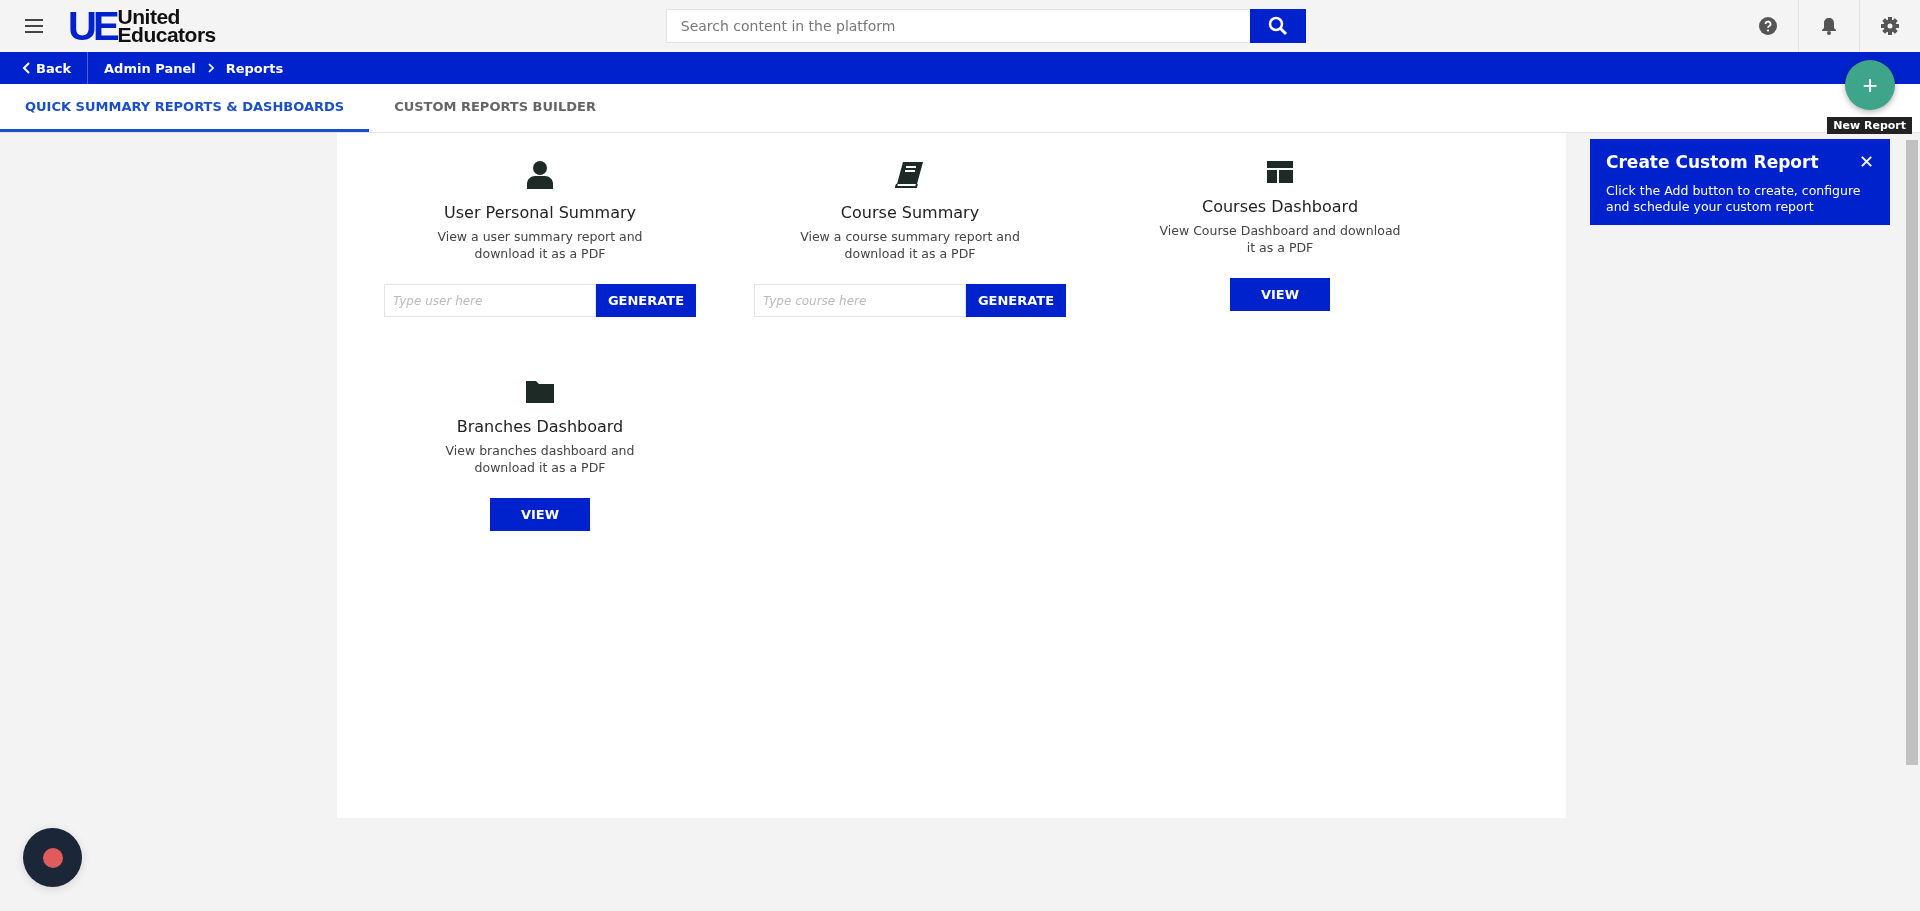 The height and width of the screenshot is (911, 1920). Describe the element at coordinates (489, 300) in the screenshot. I see `input-field: Type user here` at that location.